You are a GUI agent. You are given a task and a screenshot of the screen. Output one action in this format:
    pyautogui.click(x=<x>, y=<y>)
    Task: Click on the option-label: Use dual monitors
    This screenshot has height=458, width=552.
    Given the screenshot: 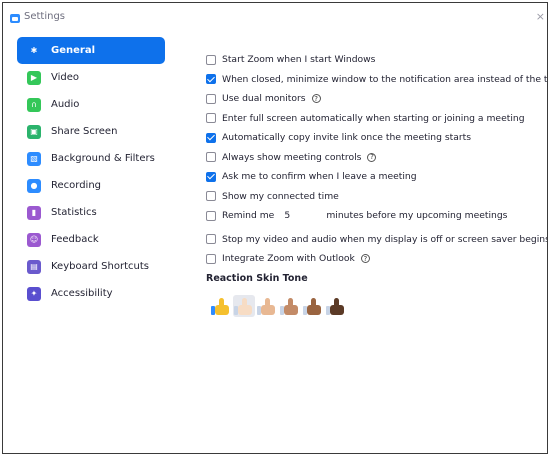 What is the action you would take?
    pyautogui.click(x=264, y=99)
    